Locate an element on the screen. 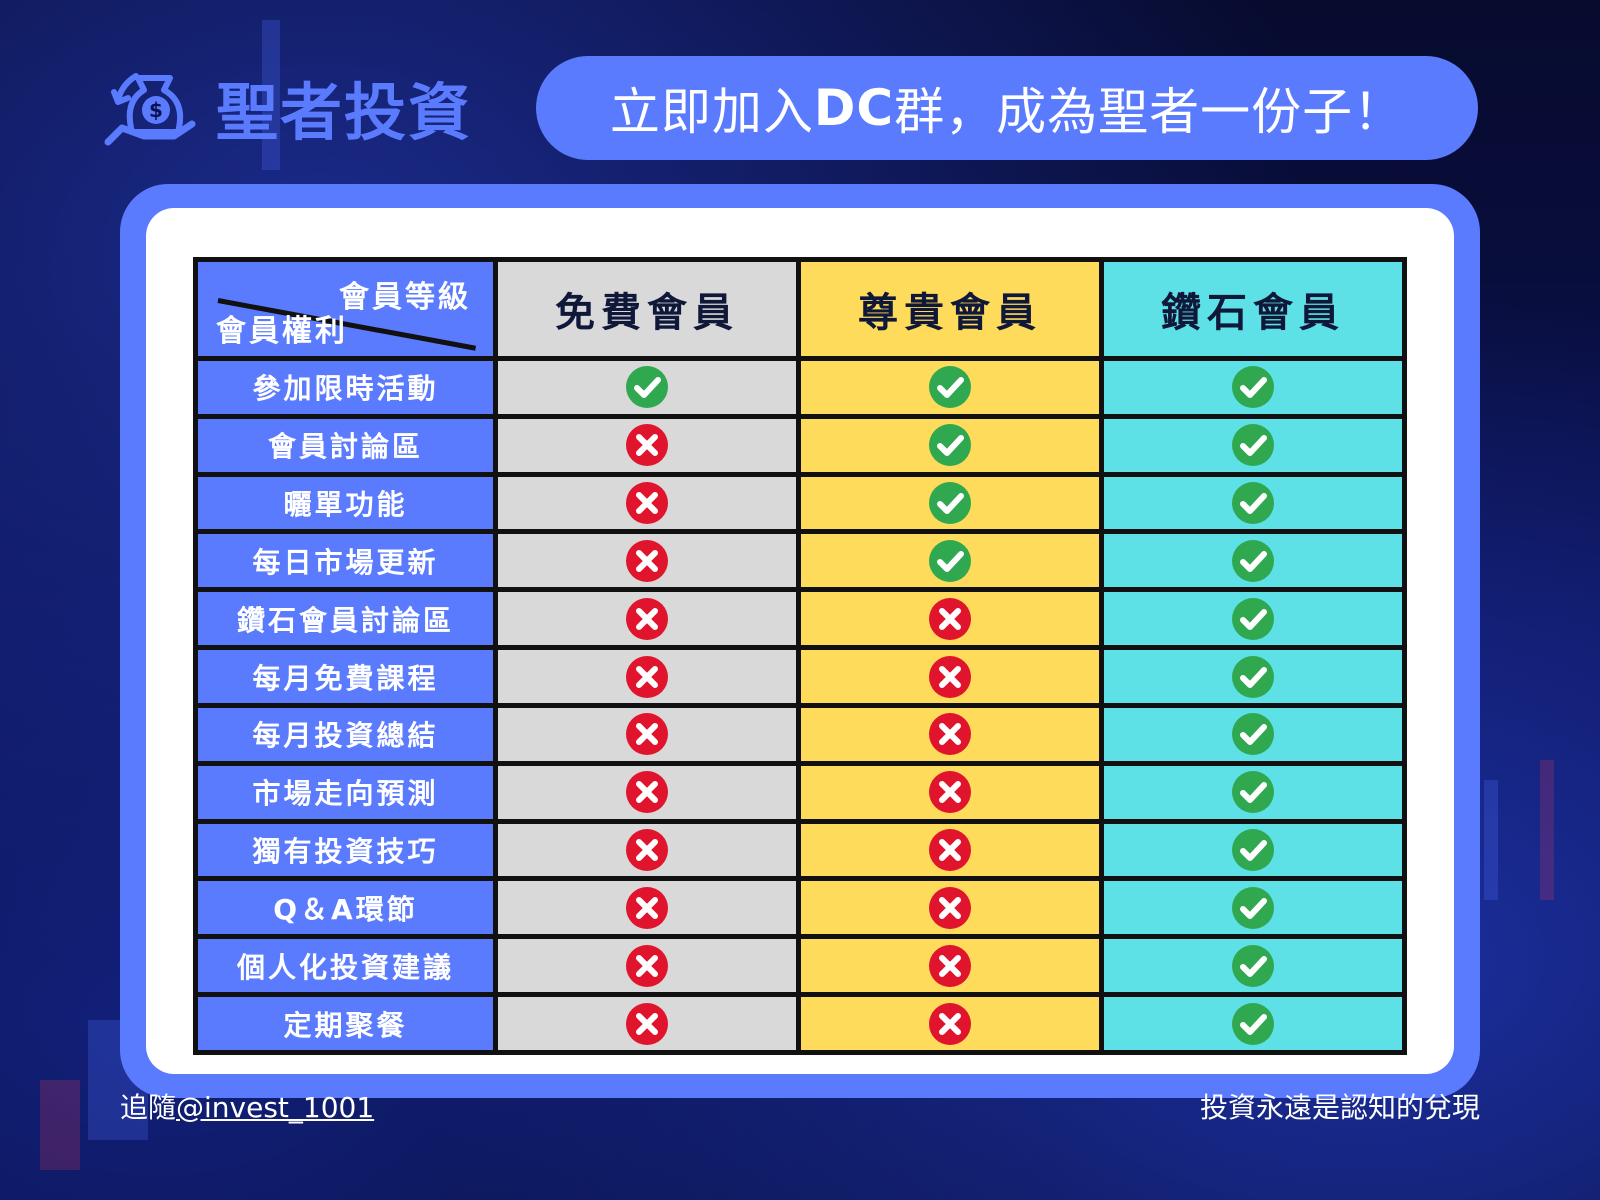  join-banner: 立即加入 DC 群，成為聖者一份子！ is located at coordinates (1007, 108).